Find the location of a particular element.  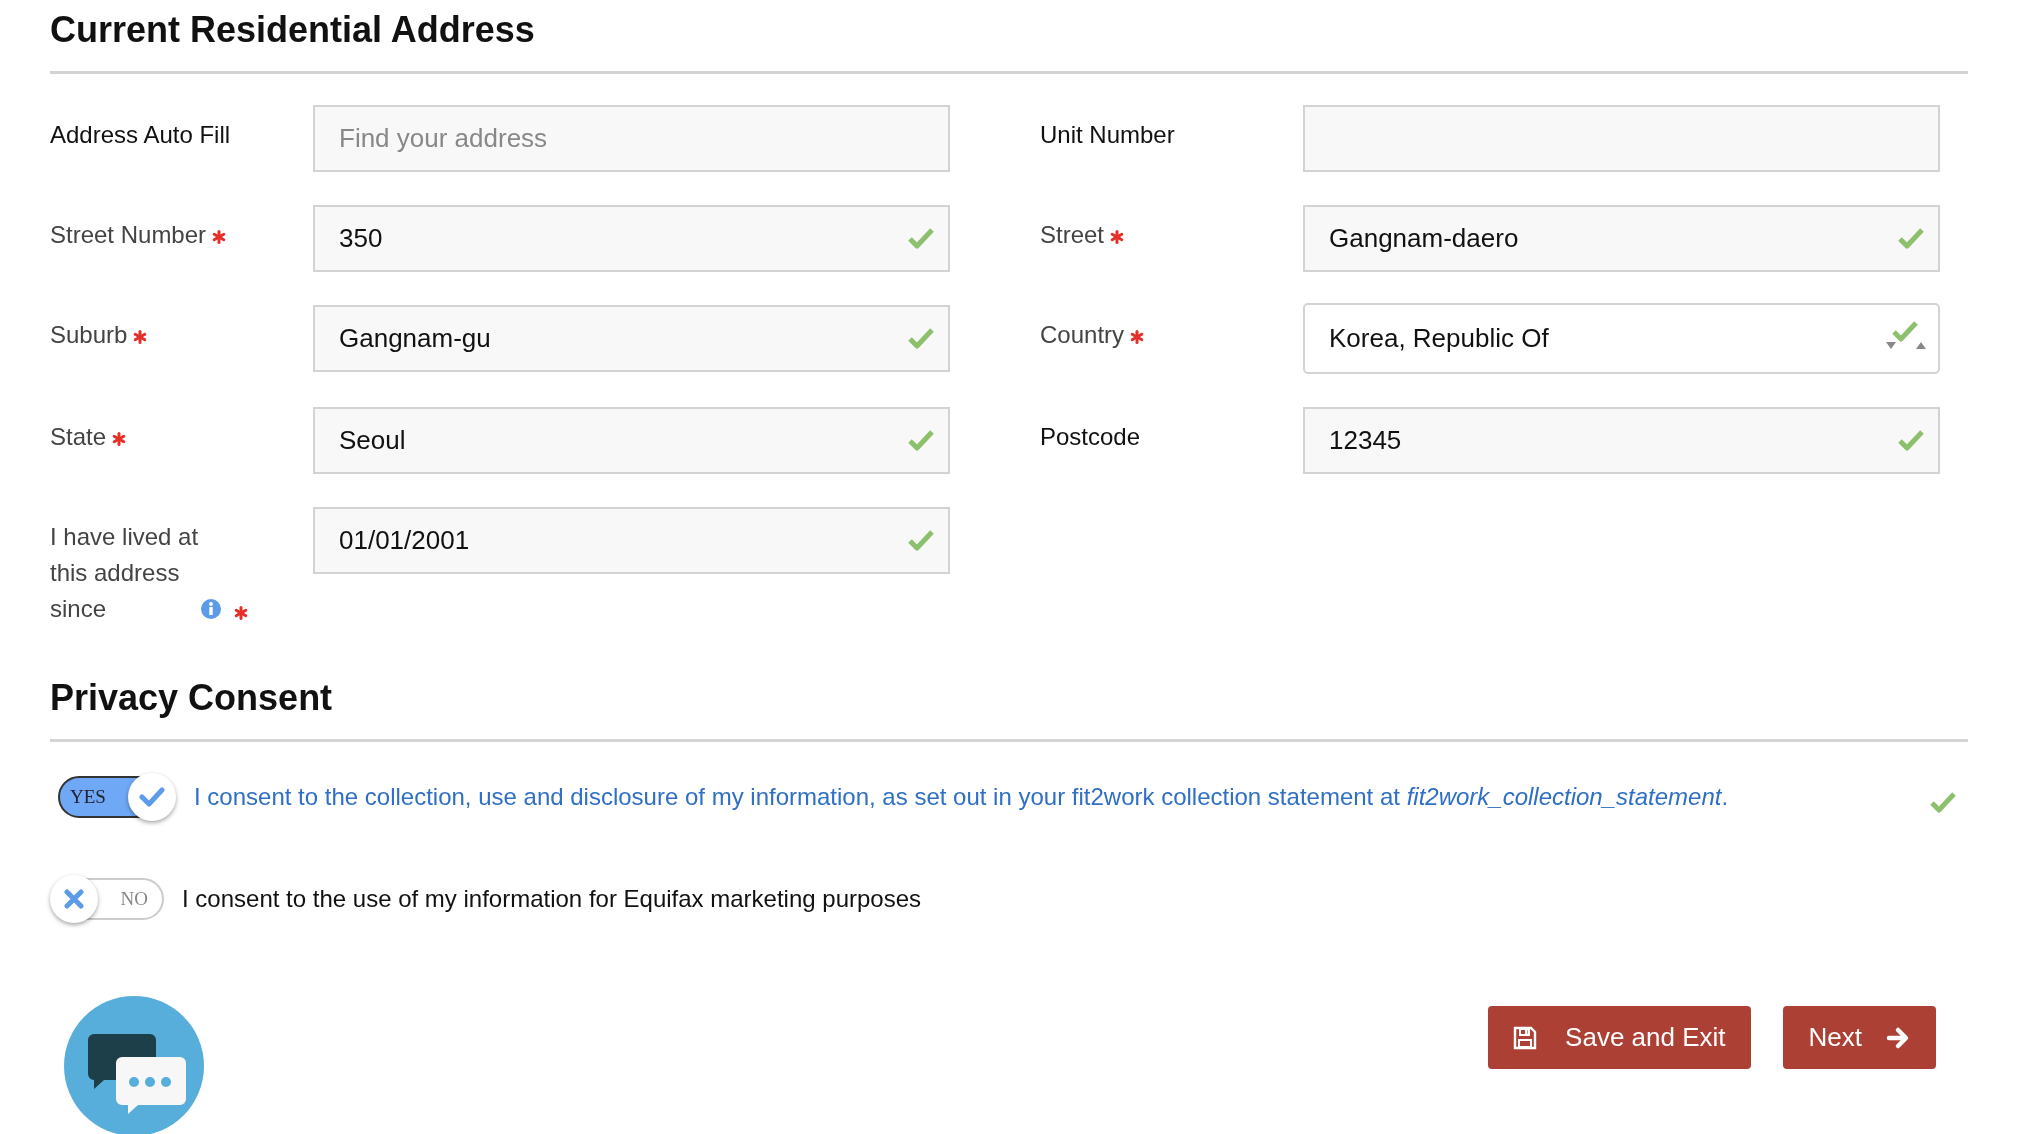

next-button: Next is located at coordinates (1859, 1037).